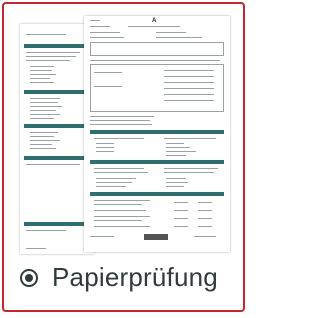 The height and width of the screenshot is (318, 320). What do you see at coordinates (154, 21) in the screenshot?
I see `page-letter: A` at bounding box center [154, 21].